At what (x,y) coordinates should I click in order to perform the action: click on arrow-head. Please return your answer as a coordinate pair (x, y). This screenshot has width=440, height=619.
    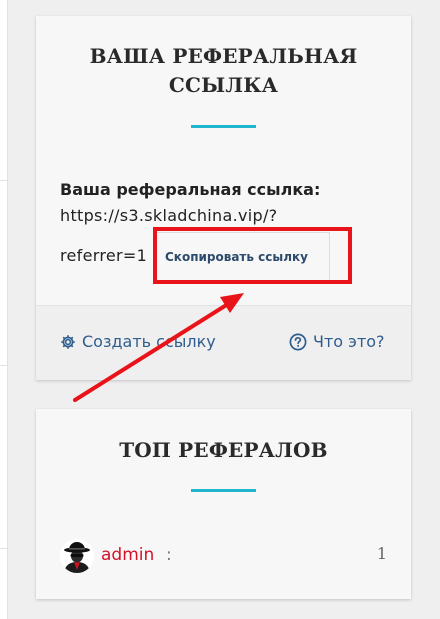
    Looking at the image, I should click on (232, 303).